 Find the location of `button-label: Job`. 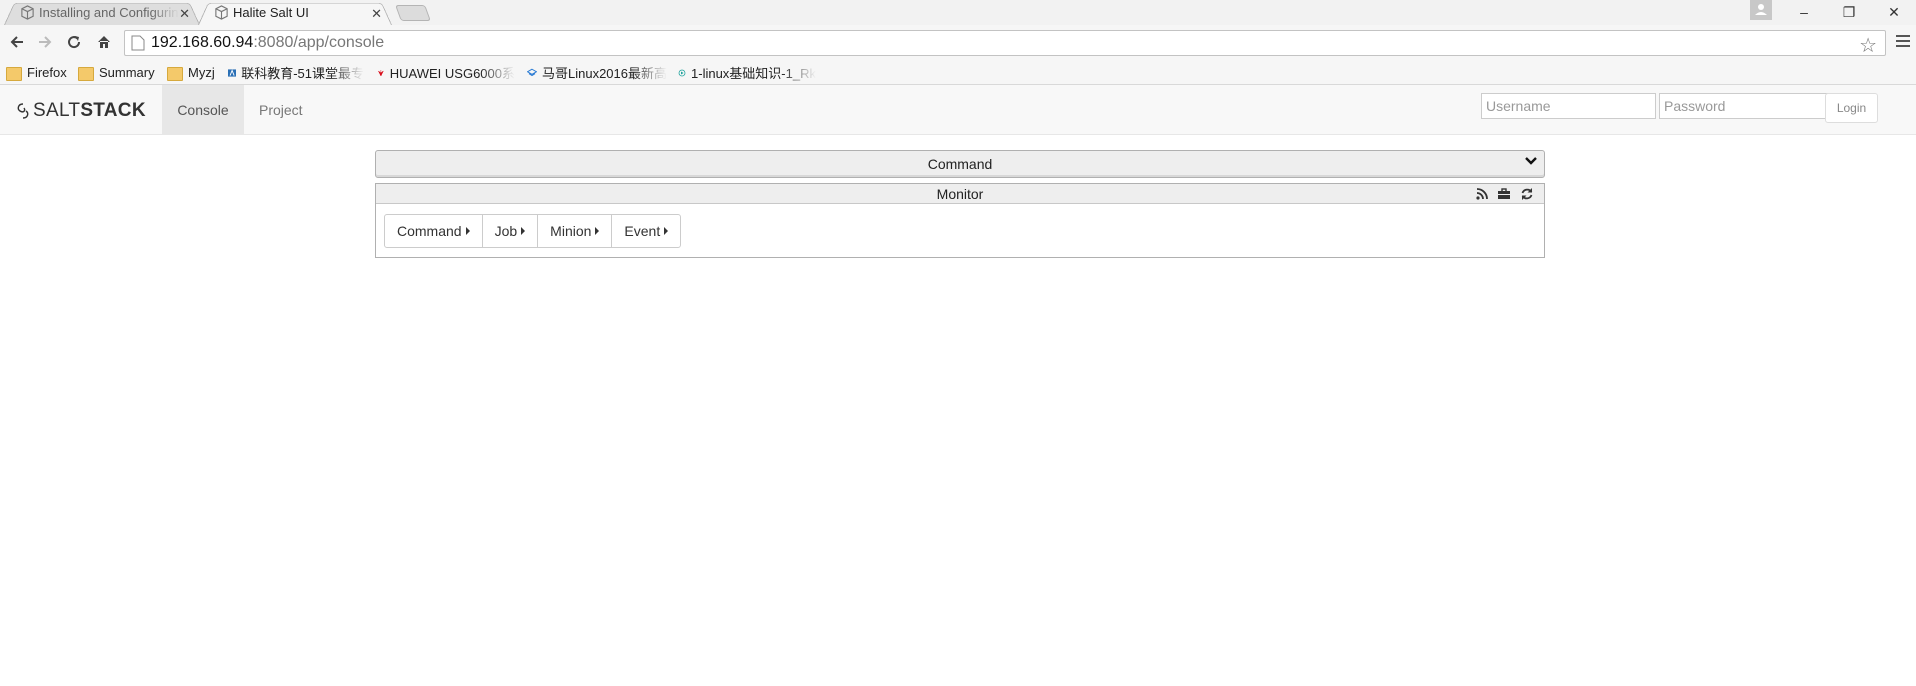

button-label: Job is located at coordinates (506, 231).